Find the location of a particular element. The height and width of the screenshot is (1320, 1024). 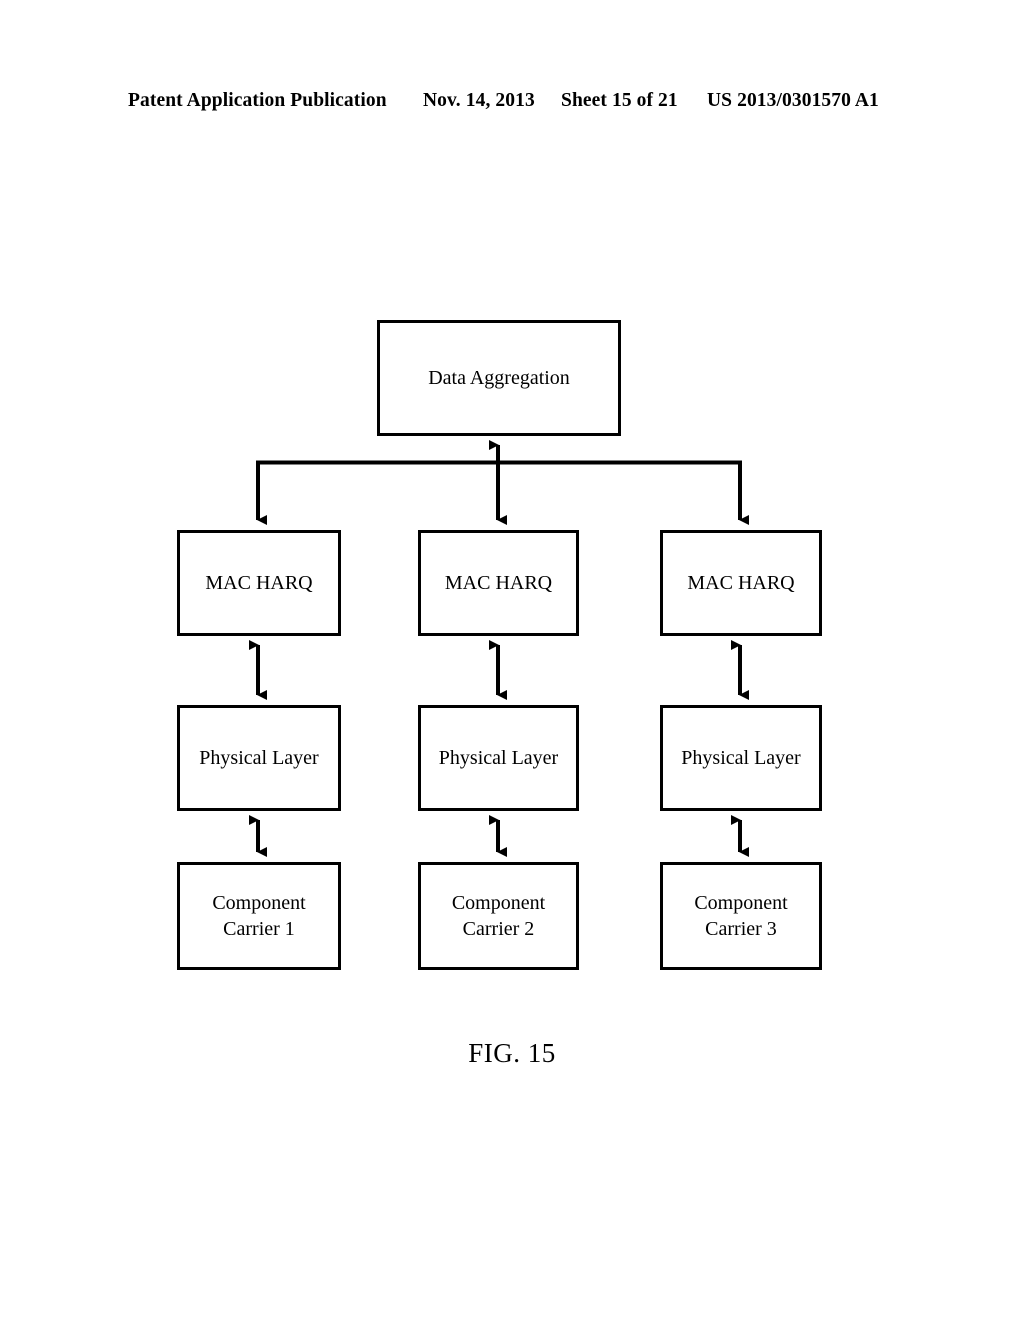

node-physical-layer-2-label: Physical Layer is located at coordinates (498, 758).